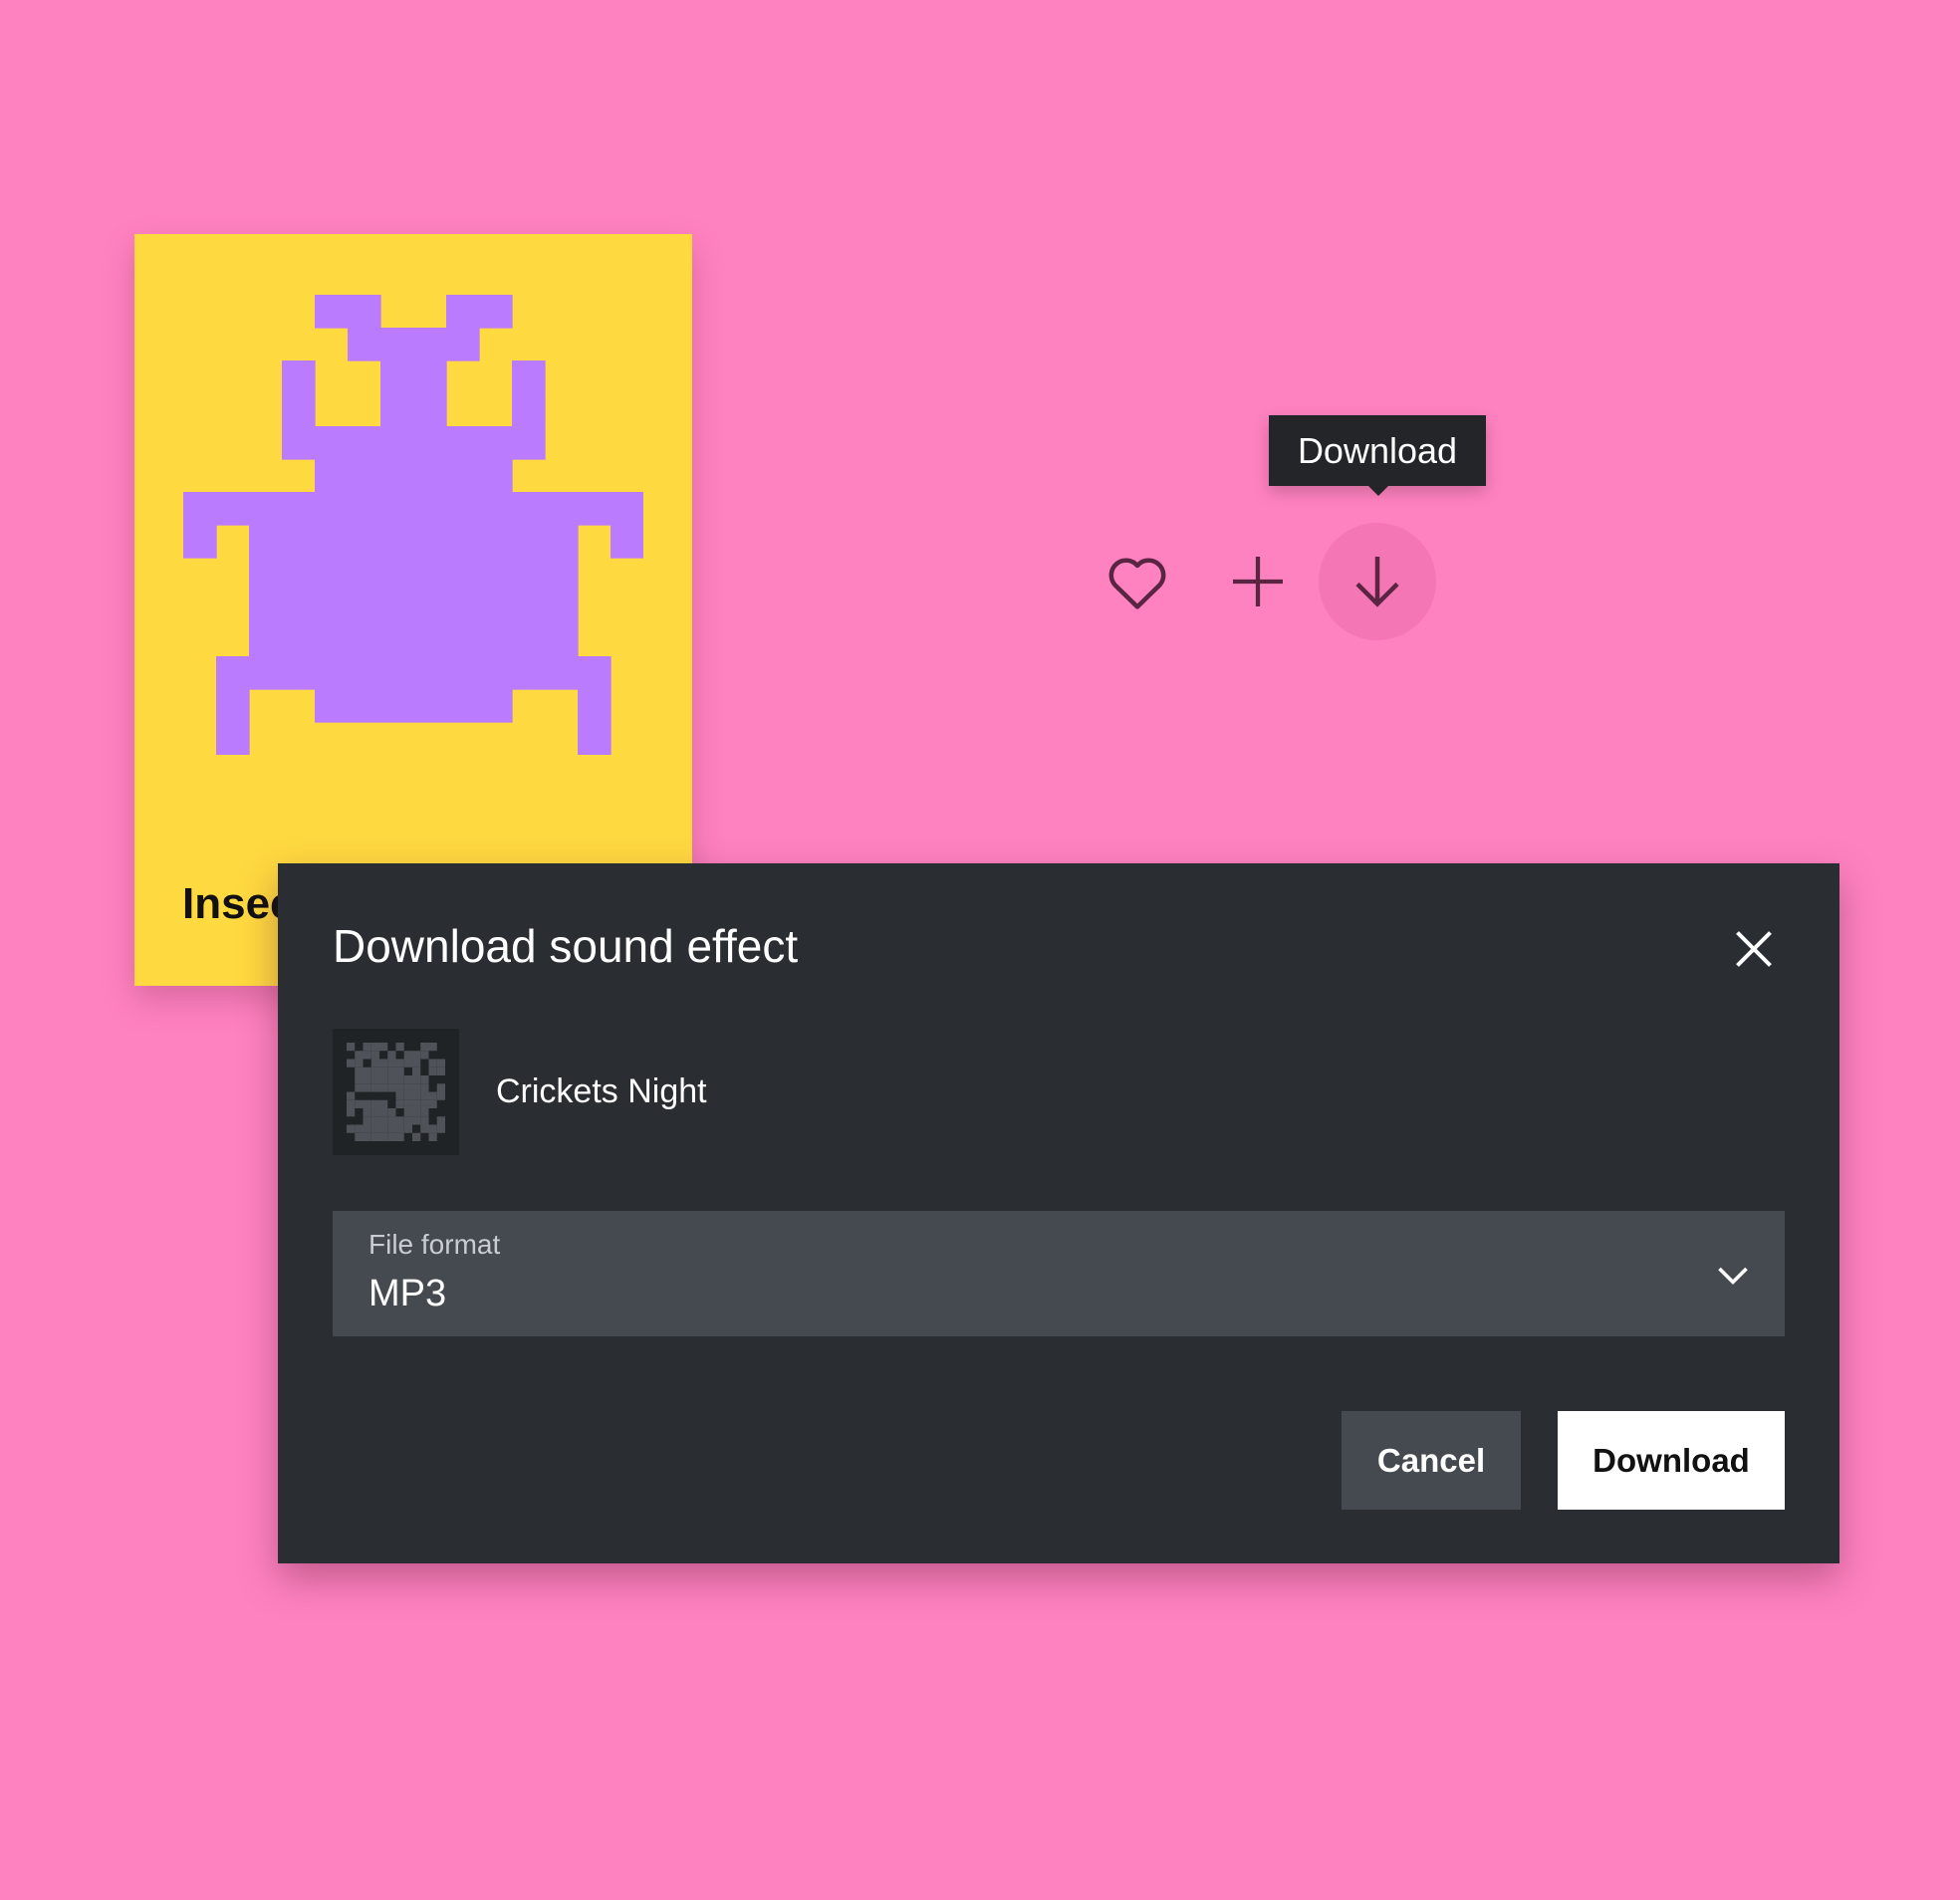 This screenshot has height=1900, width=1960. I want to click on download-button: Download, so click(1671, 1460).